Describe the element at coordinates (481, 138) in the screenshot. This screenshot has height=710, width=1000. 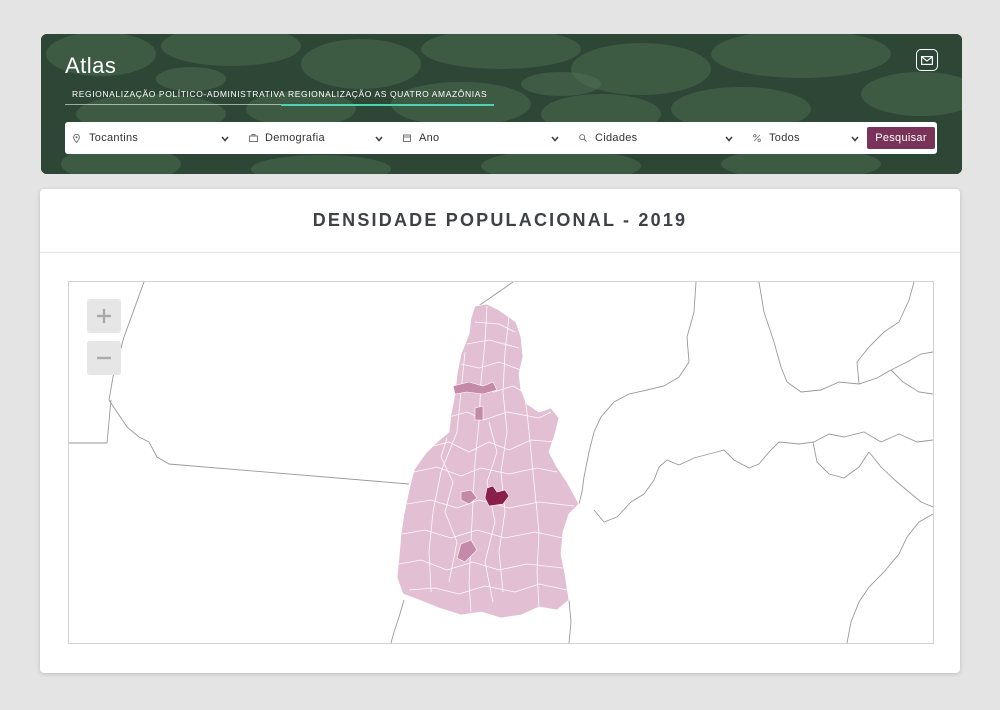
I see `year-select: Ano` at that location.